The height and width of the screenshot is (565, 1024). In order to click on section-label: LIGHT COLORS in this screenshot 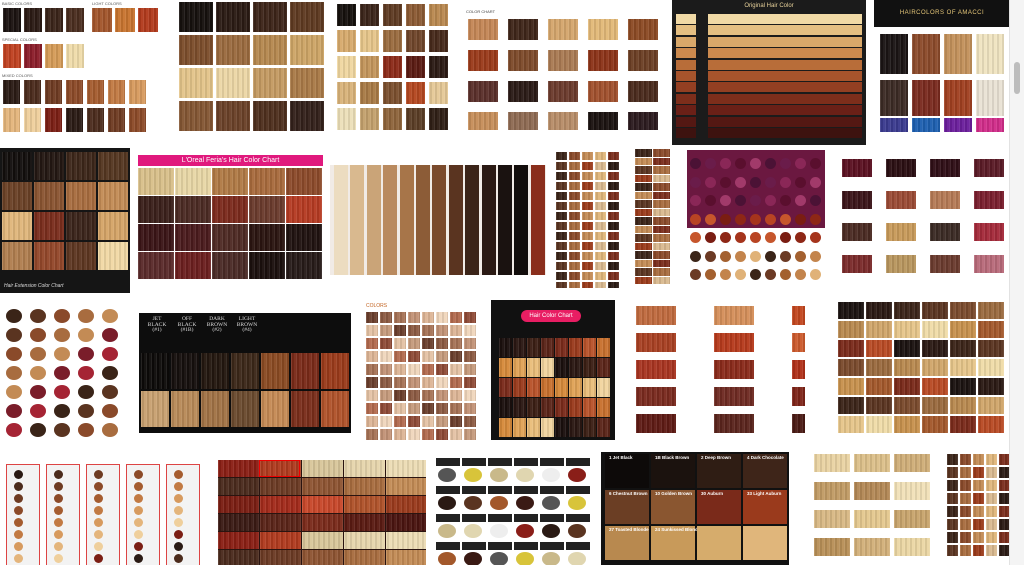, I will do `click(107, 3)`.